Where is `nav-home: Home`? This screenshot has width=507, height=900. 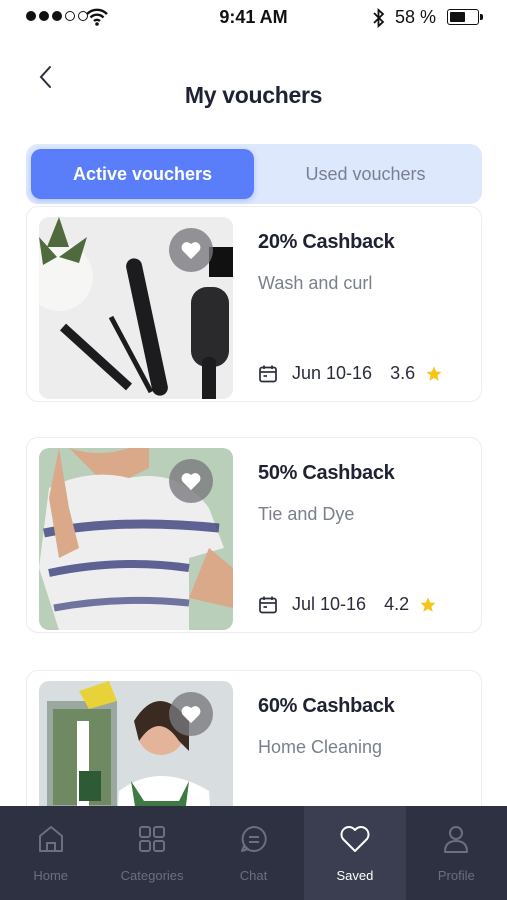 nav-home: Home is located at coordinates (50, 853).